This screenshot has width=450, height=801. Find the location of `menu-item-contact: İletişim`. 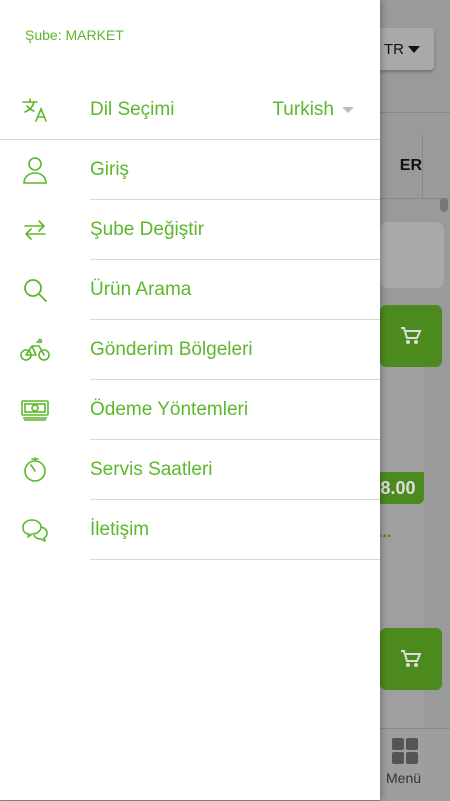

menu-item-contact: İletişim is located at coordinates (190, 530).